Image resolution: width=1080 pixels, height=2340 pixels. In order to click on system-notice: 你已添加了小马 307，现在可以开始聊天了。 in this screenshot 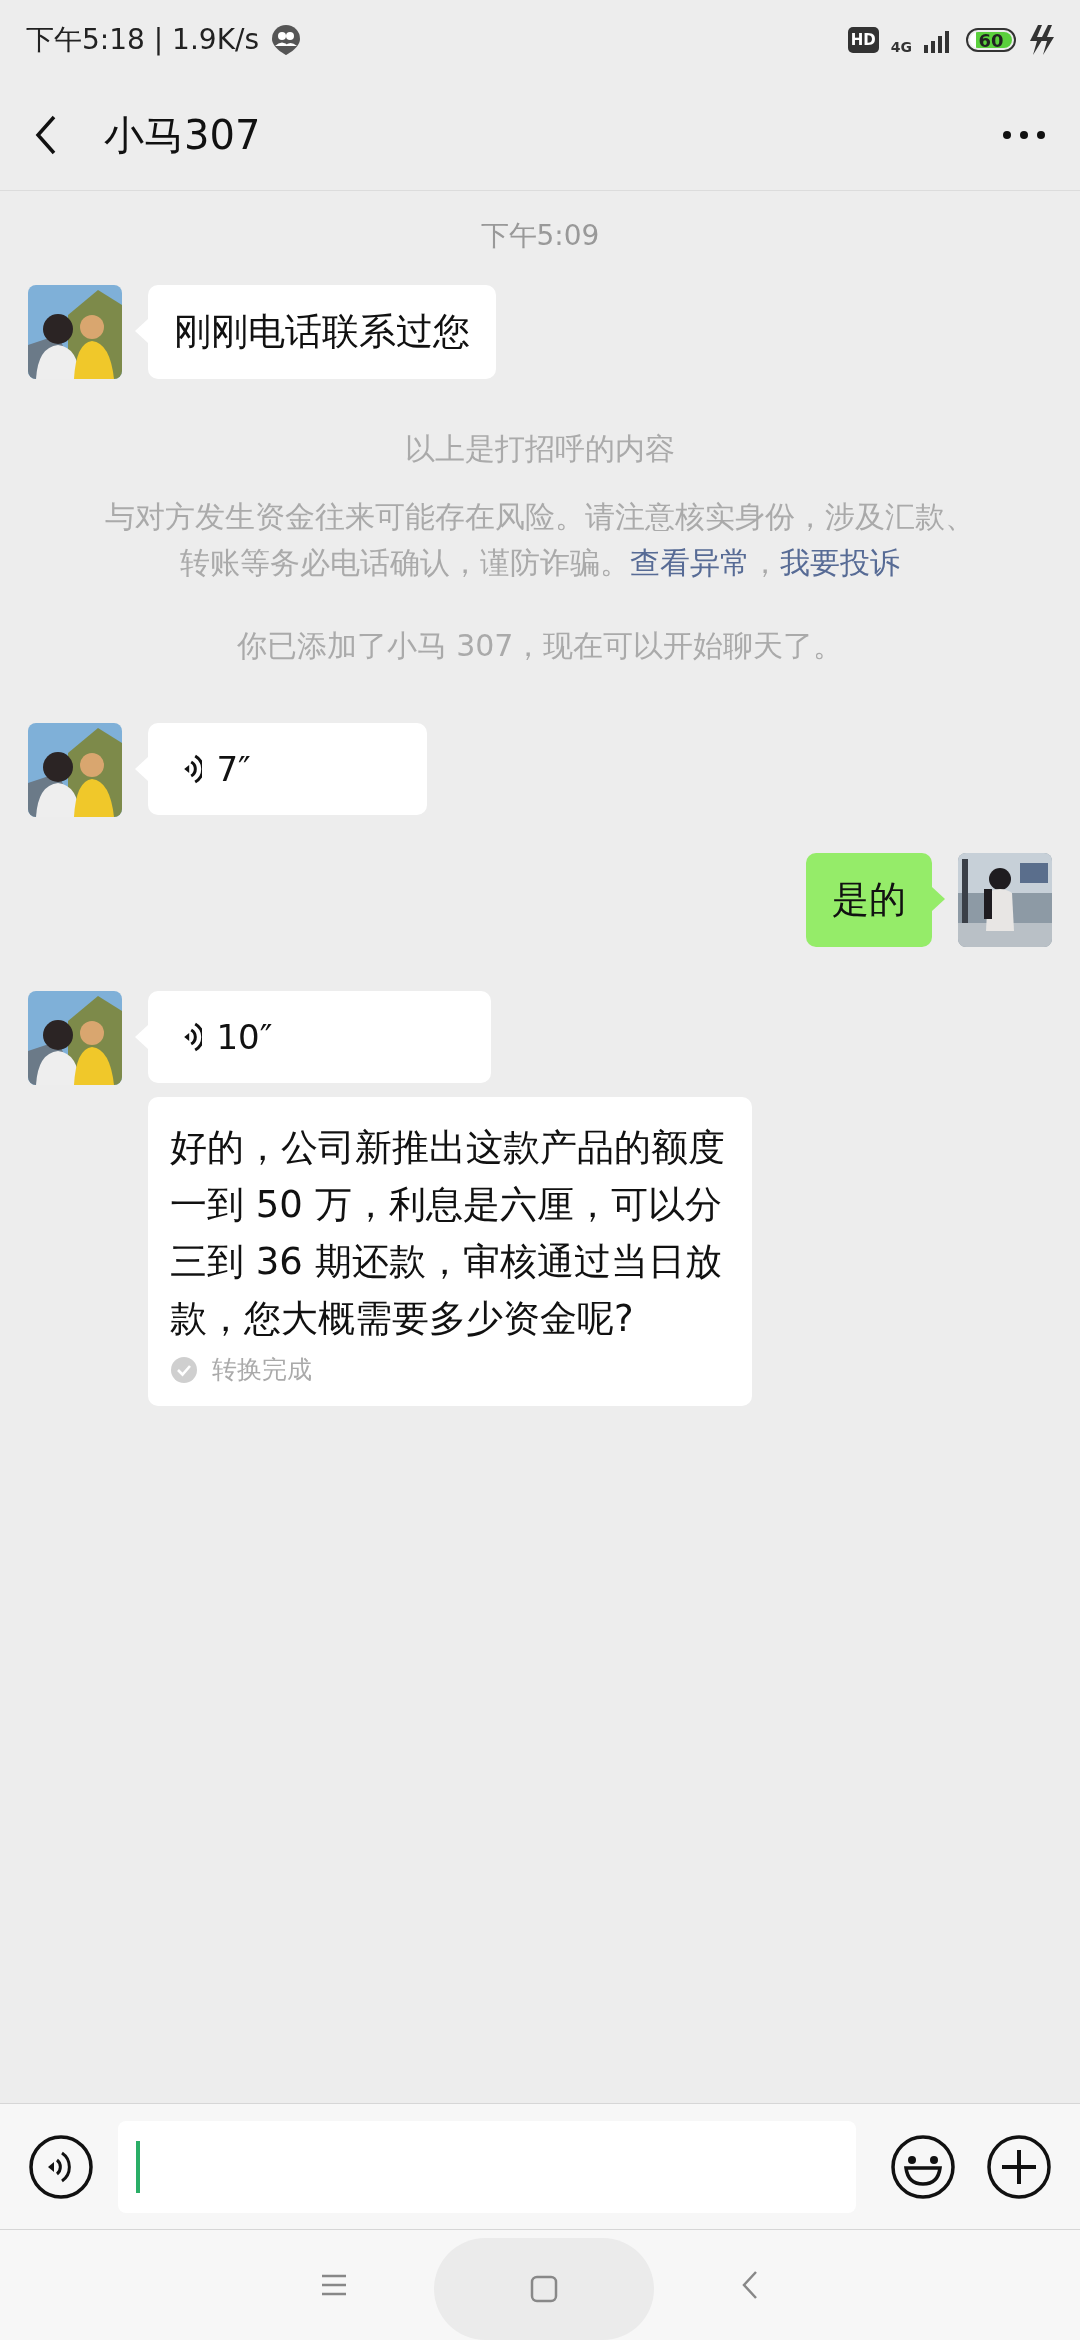, I will do `click(540, 646)`.